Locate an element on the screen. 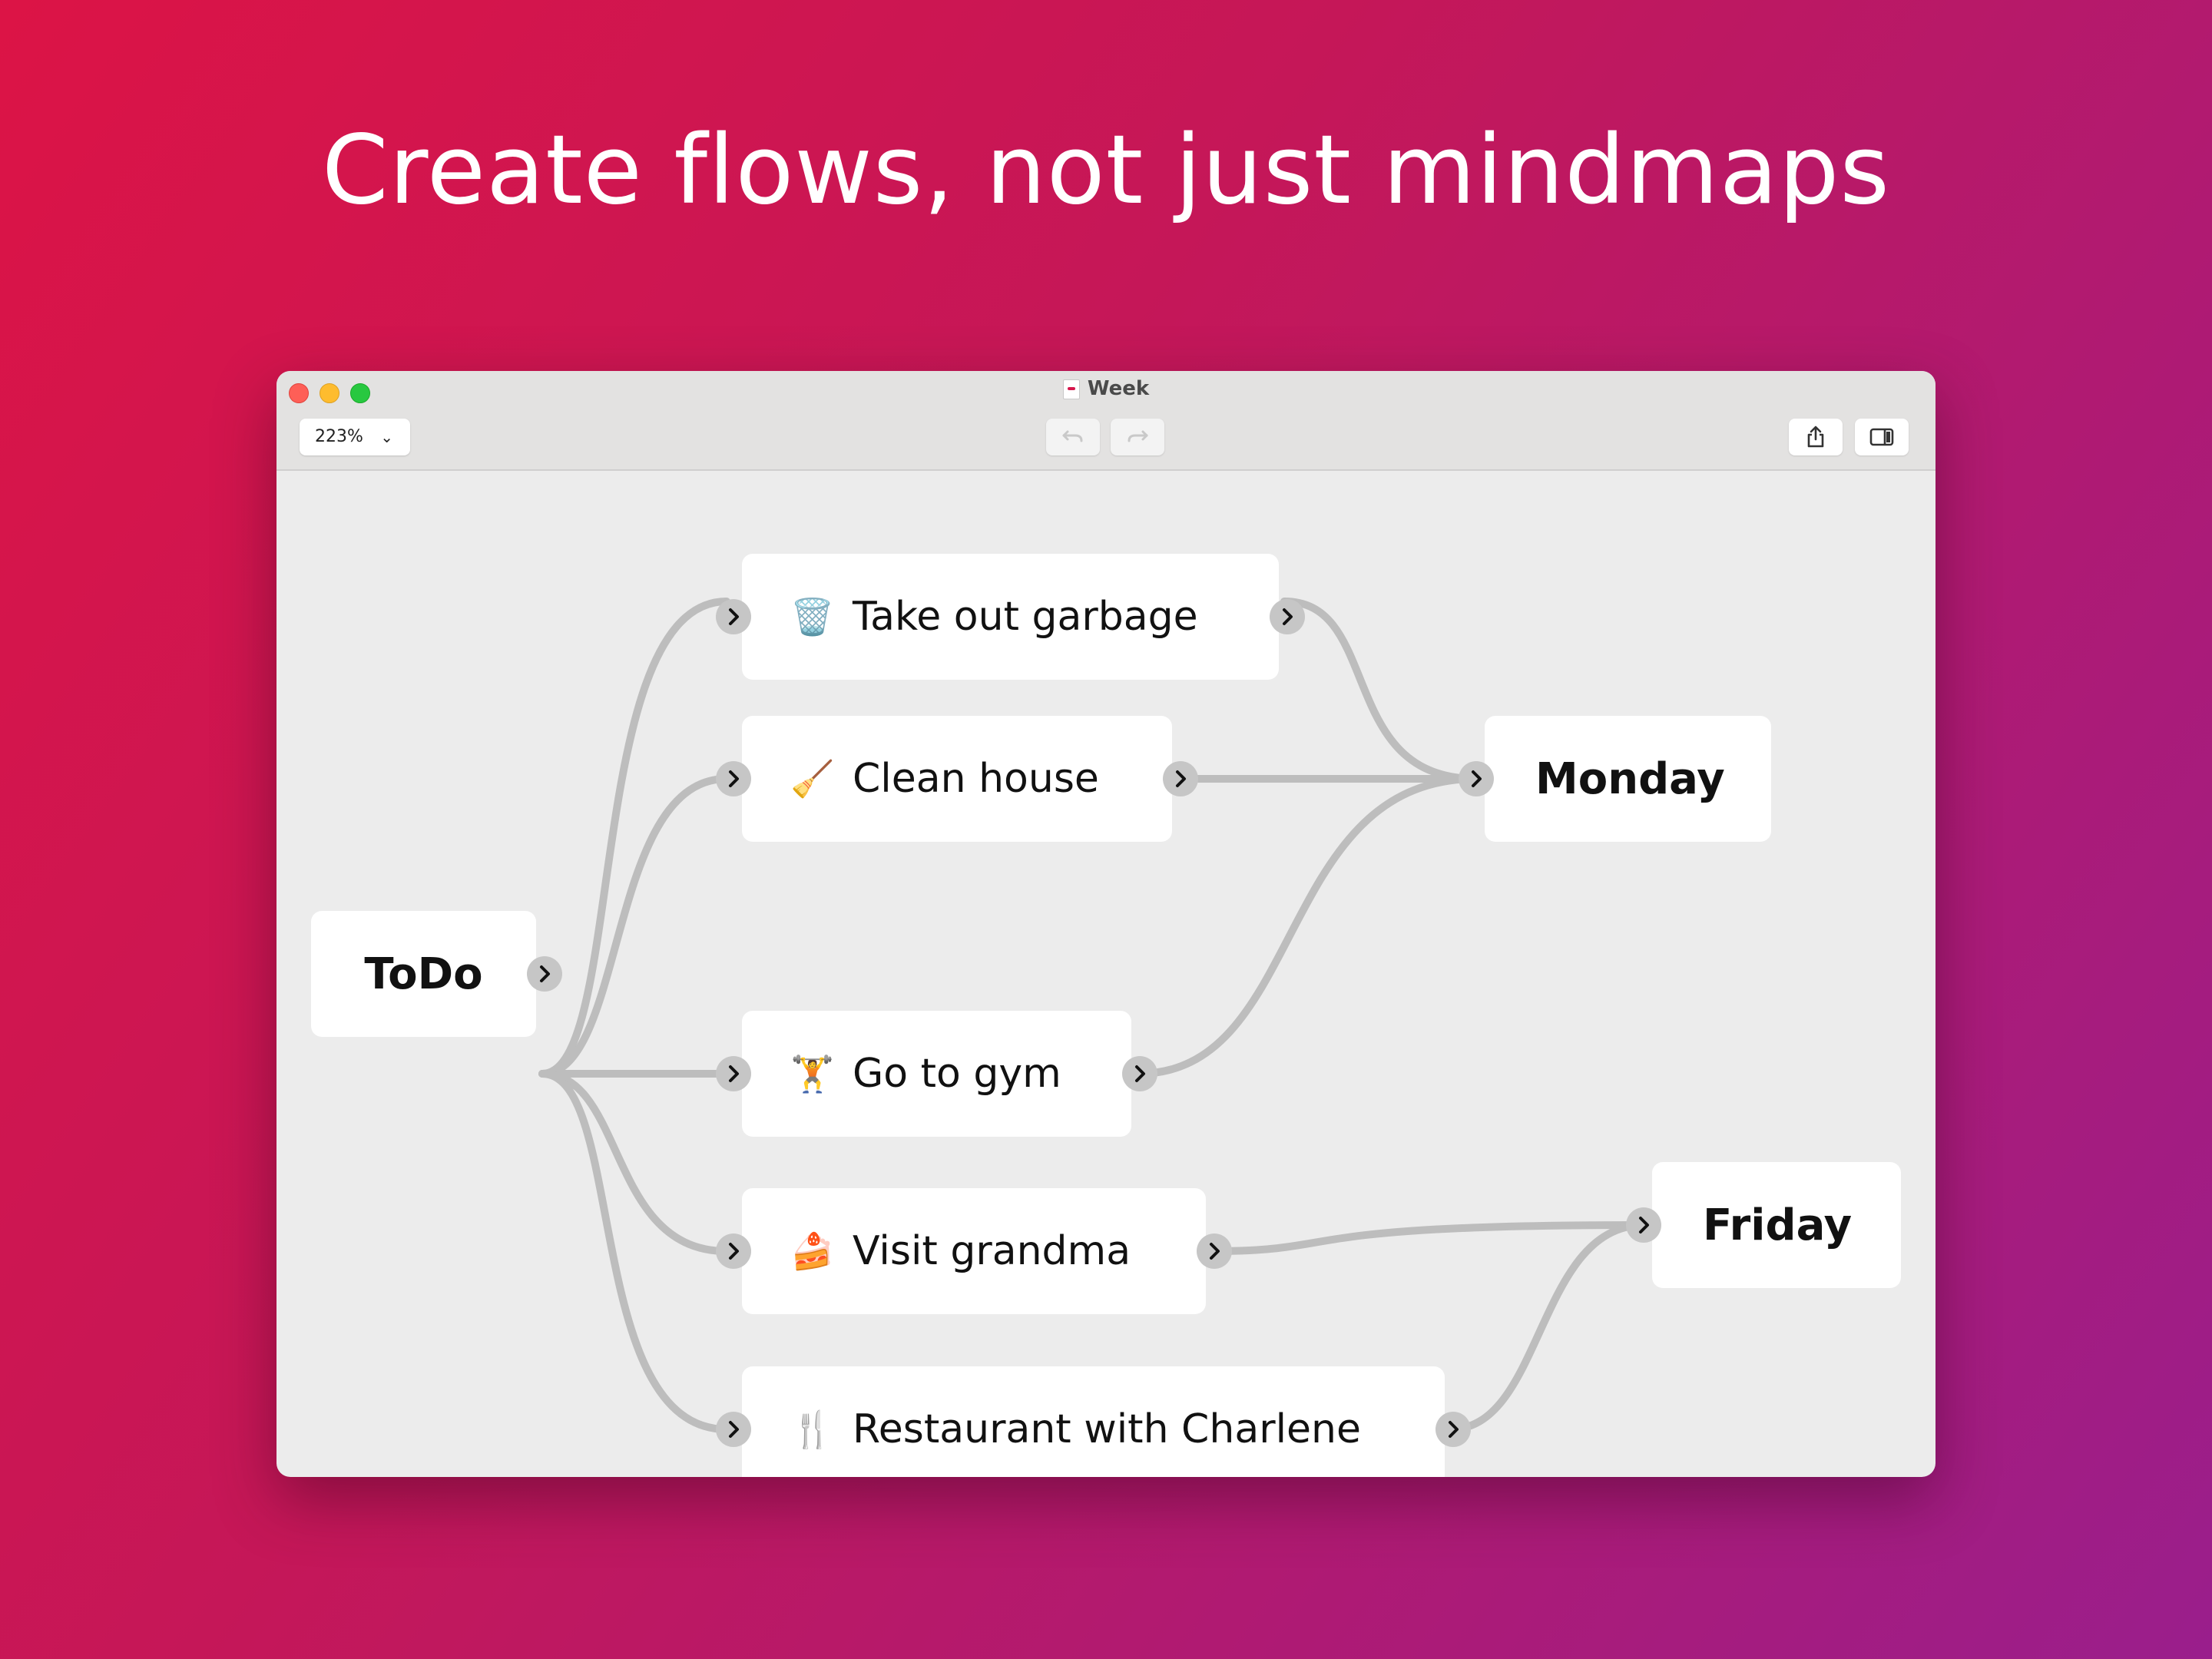 The width and height of the screenshot is (2212, 1659). undo-button is located at coordinates (1073, 437).